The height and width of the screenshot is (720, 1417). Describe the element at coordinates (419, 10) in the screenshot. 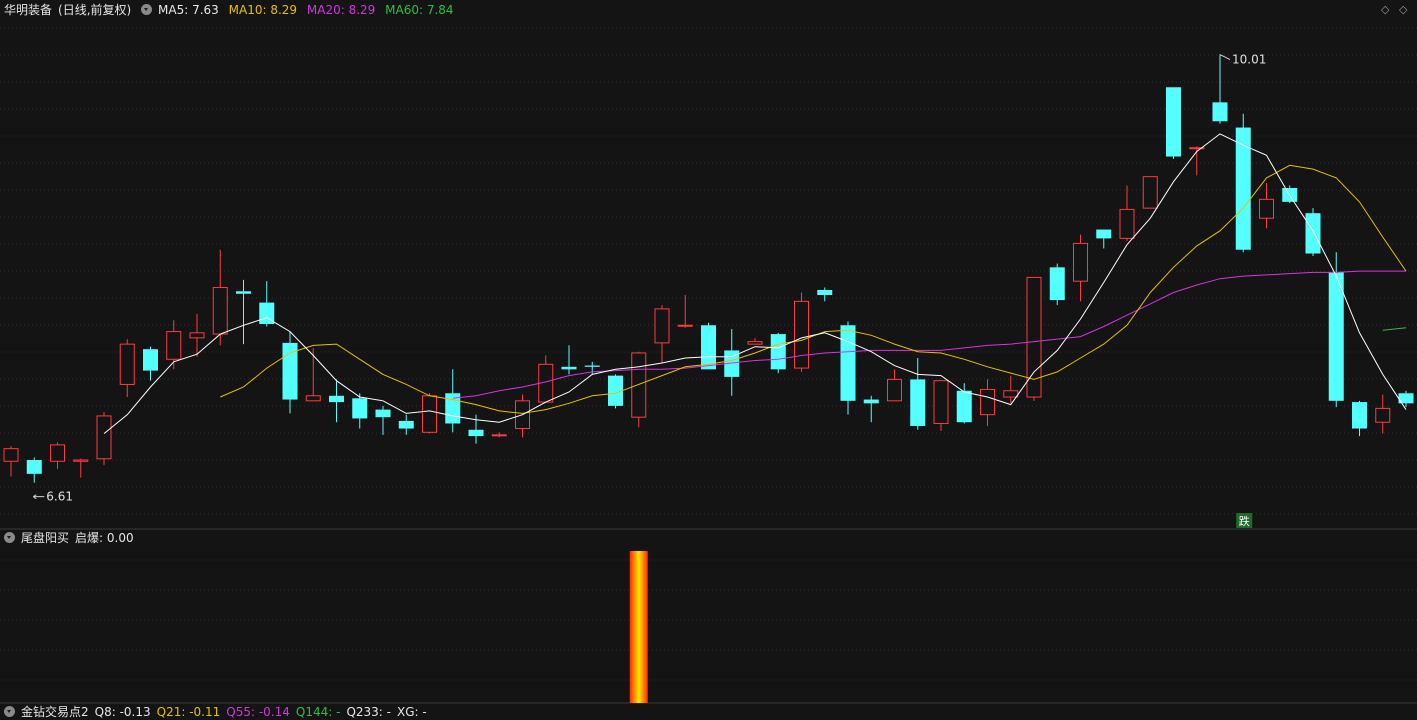

I see `ma60-label: MA60: 7.84` at that location.